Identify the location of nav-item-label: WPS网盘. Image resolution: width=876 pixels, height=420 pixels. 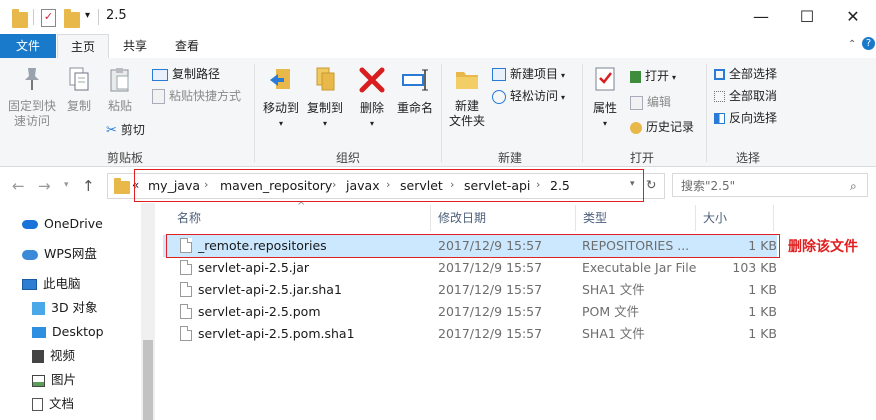
(70, 253).